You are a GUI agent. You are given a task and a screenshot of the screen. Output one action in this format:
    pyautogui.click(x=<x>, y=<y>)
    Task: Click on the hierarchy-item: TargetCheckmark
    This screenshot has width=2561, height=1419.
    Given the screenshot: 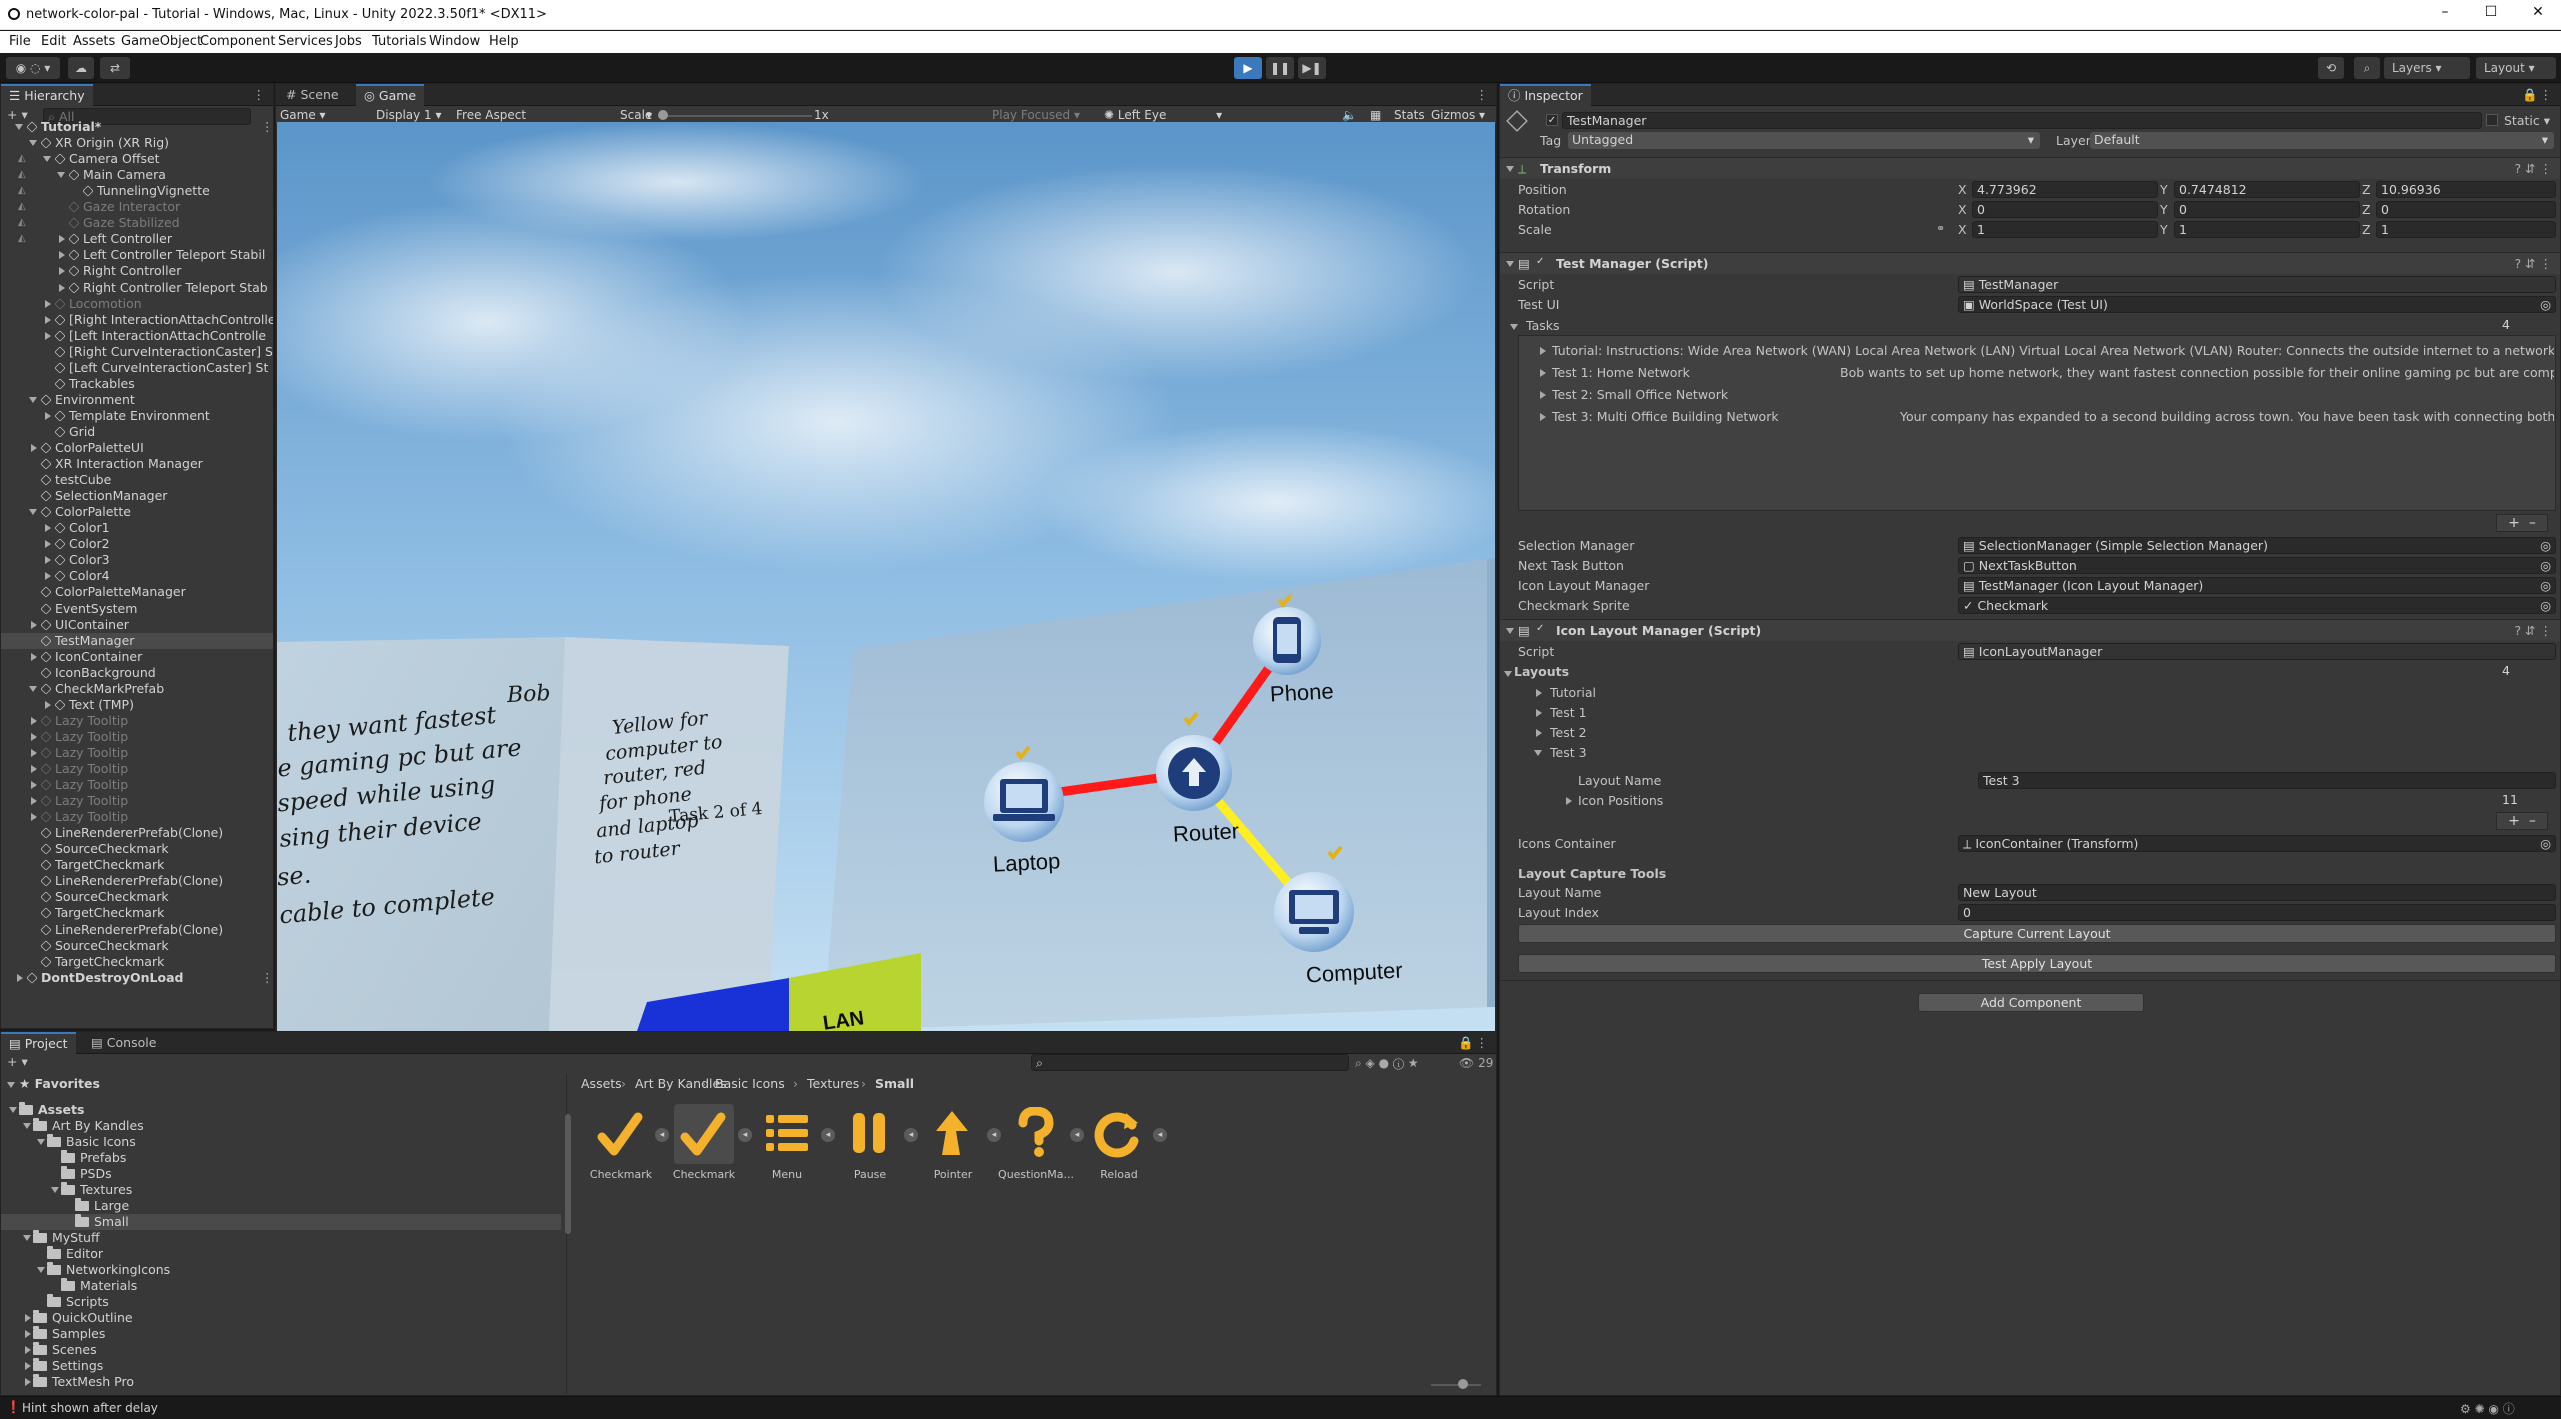 What is the action you would take?
    pyautogui.click(x=137, y=962)
    